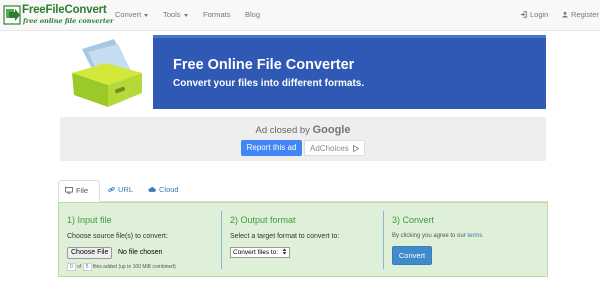  Describe the element at coordinates (128, 14) in the screenshot. I see `nav-convert-label: Convert` at that location.